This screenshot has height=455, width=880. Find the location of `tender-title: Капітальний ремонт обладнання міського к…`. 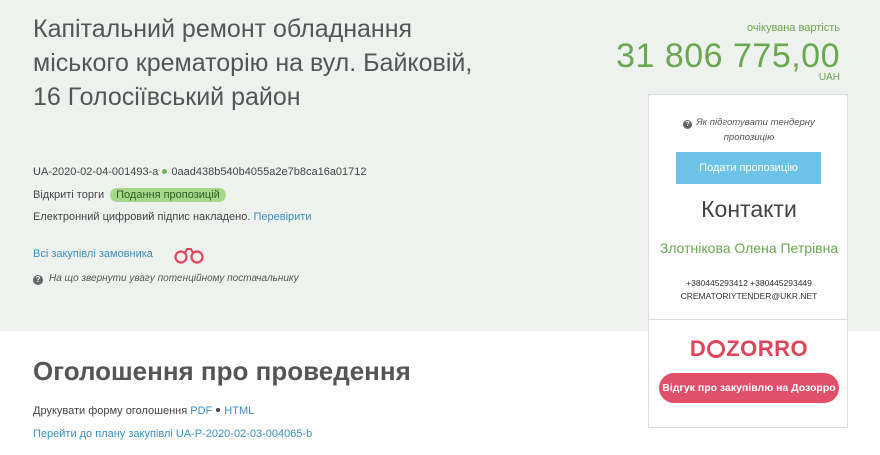

tender-title: Капітальний ремонт обладнання міського к… is located at coordinates (253, 63).